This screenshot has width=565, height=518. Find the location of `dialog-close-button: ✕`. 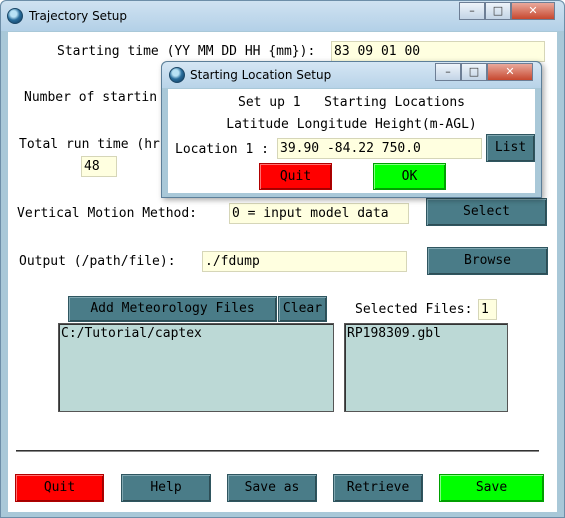

dialog-close-button: ✕ is located at coordinates (510, 72).